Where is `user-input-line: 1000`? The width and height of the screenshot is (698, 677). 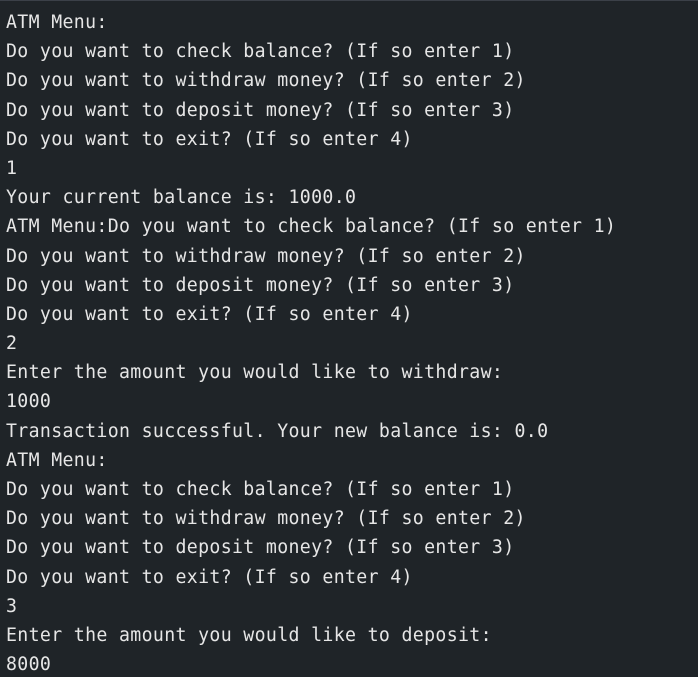 user-input-line: 1000 is located at coordinates (29, 402).